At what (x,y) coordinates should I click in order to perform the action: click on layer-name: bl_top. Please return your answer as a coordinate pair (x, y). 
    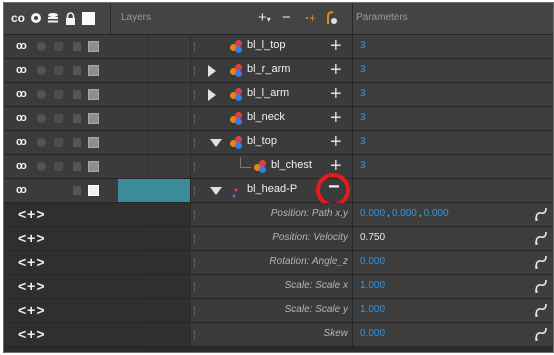
    Looking at the image, I should click on (262, 141).